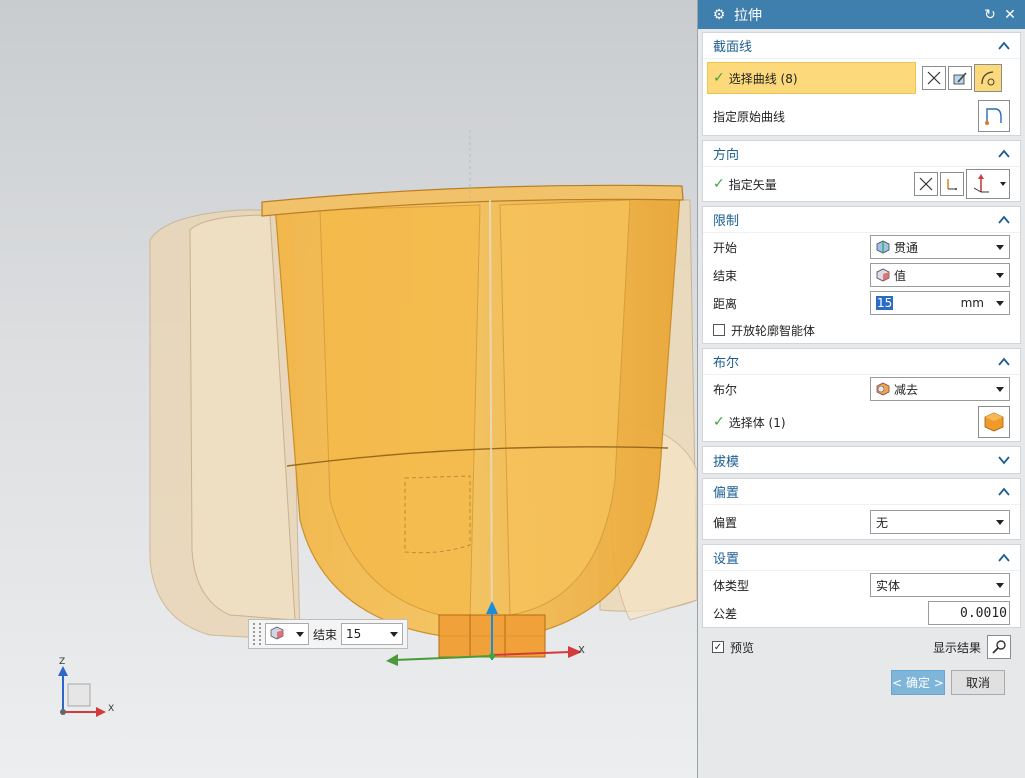 Image resolution: width=1025 pixels, height=778 pixels. What do you see at coordinates (733, 47) in the screenshot?
I see `section-curve-title: 截面线` at bounding box center [733, 47].